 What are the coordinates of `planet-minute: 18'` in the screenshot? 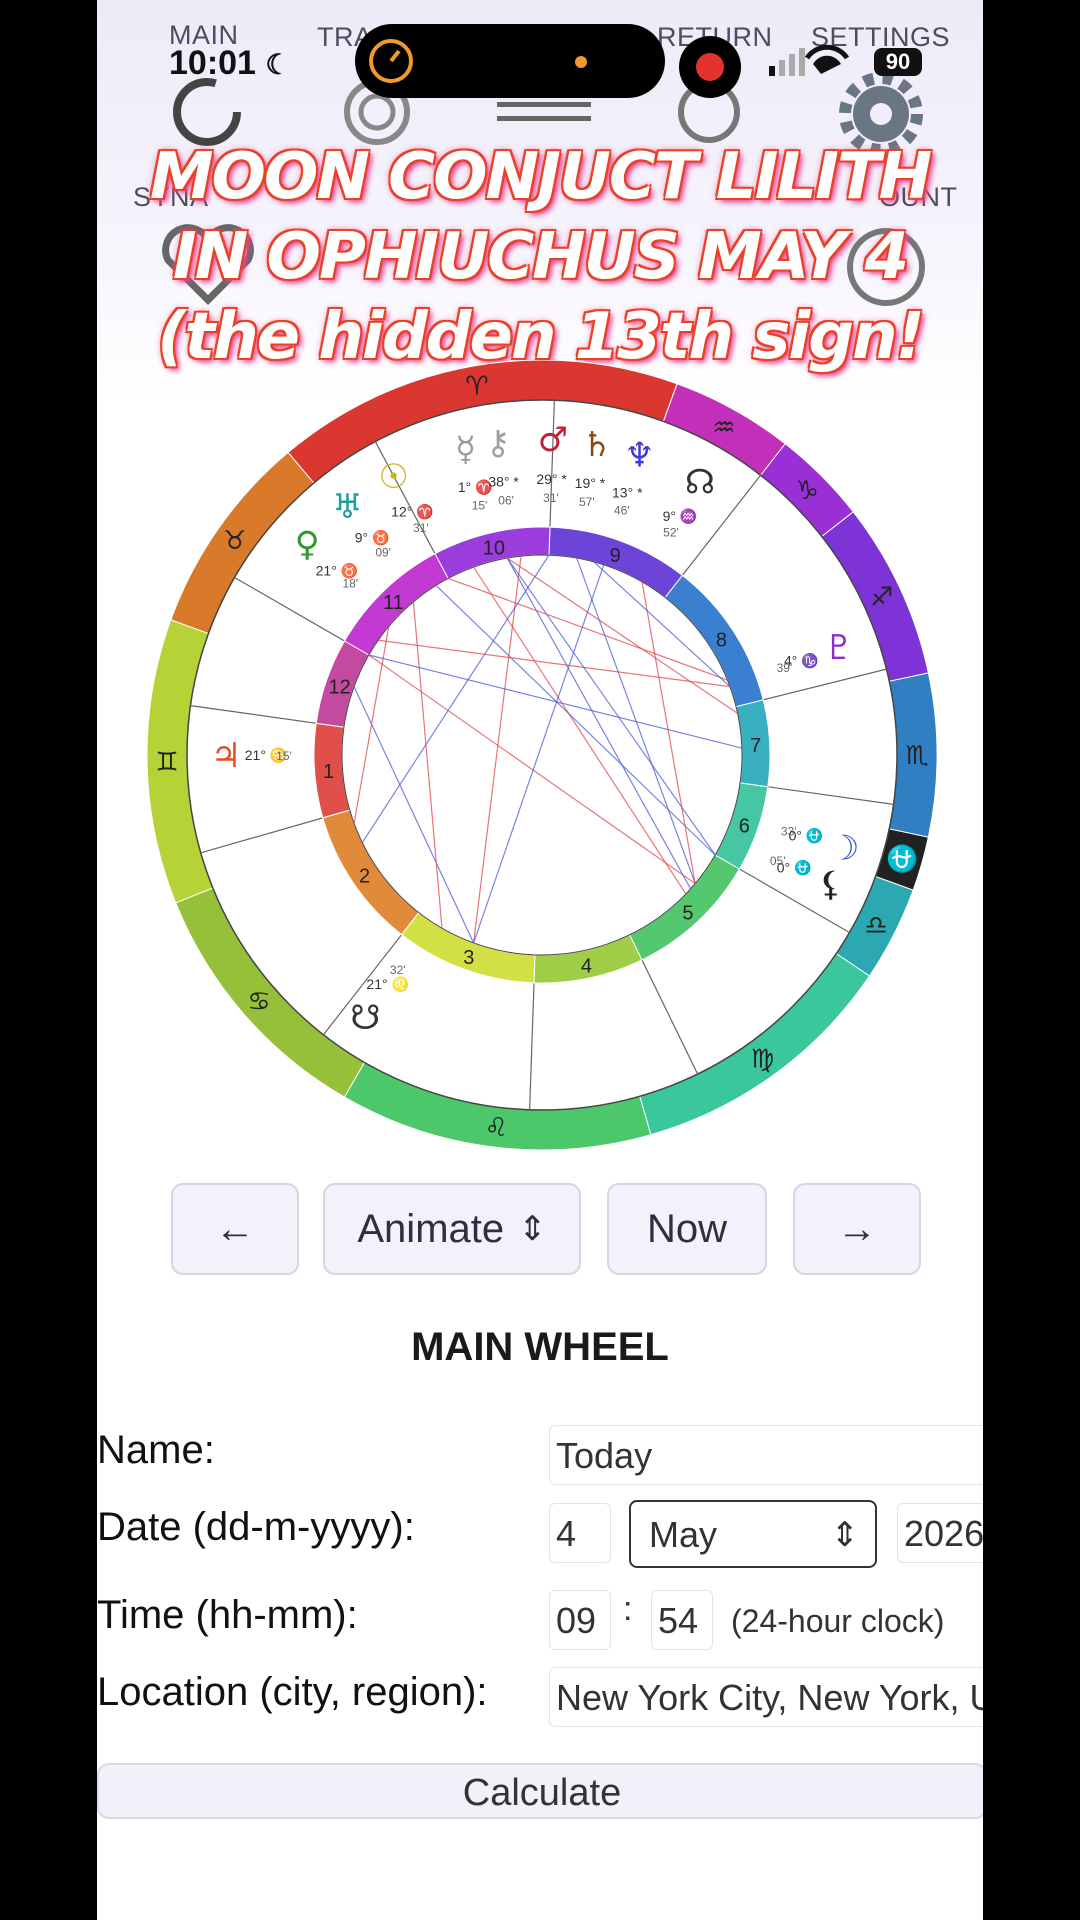 It's located at (350, 583).